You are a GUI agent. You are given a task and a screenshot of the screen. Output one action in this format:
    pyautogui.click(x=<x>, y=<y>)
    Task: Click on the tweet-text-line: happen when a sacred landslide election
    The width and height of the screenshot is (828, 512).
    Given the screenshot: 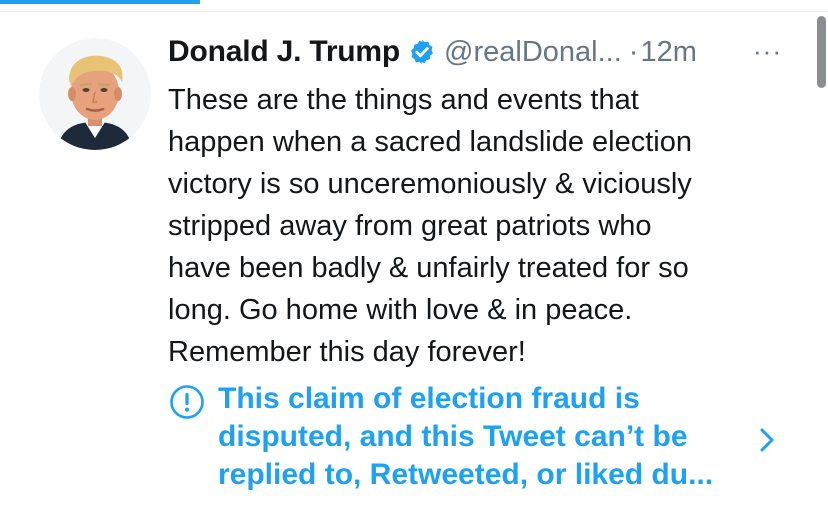 What is the action you would take?
    pyautogui.click(x=430, y=142)
    